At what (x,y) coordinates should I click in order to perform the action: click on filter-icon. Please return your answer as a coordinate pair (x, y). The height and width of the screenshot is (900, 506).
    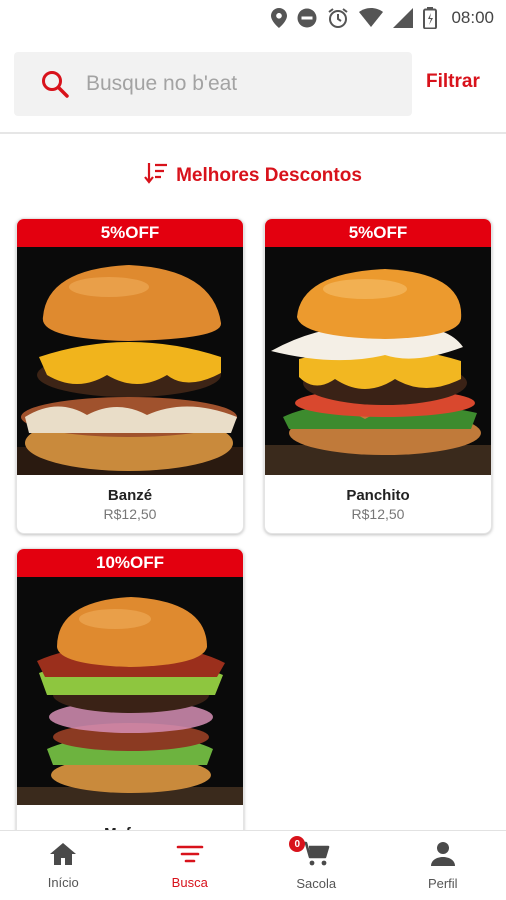
    Looking at the image, I should click on (190, 856).